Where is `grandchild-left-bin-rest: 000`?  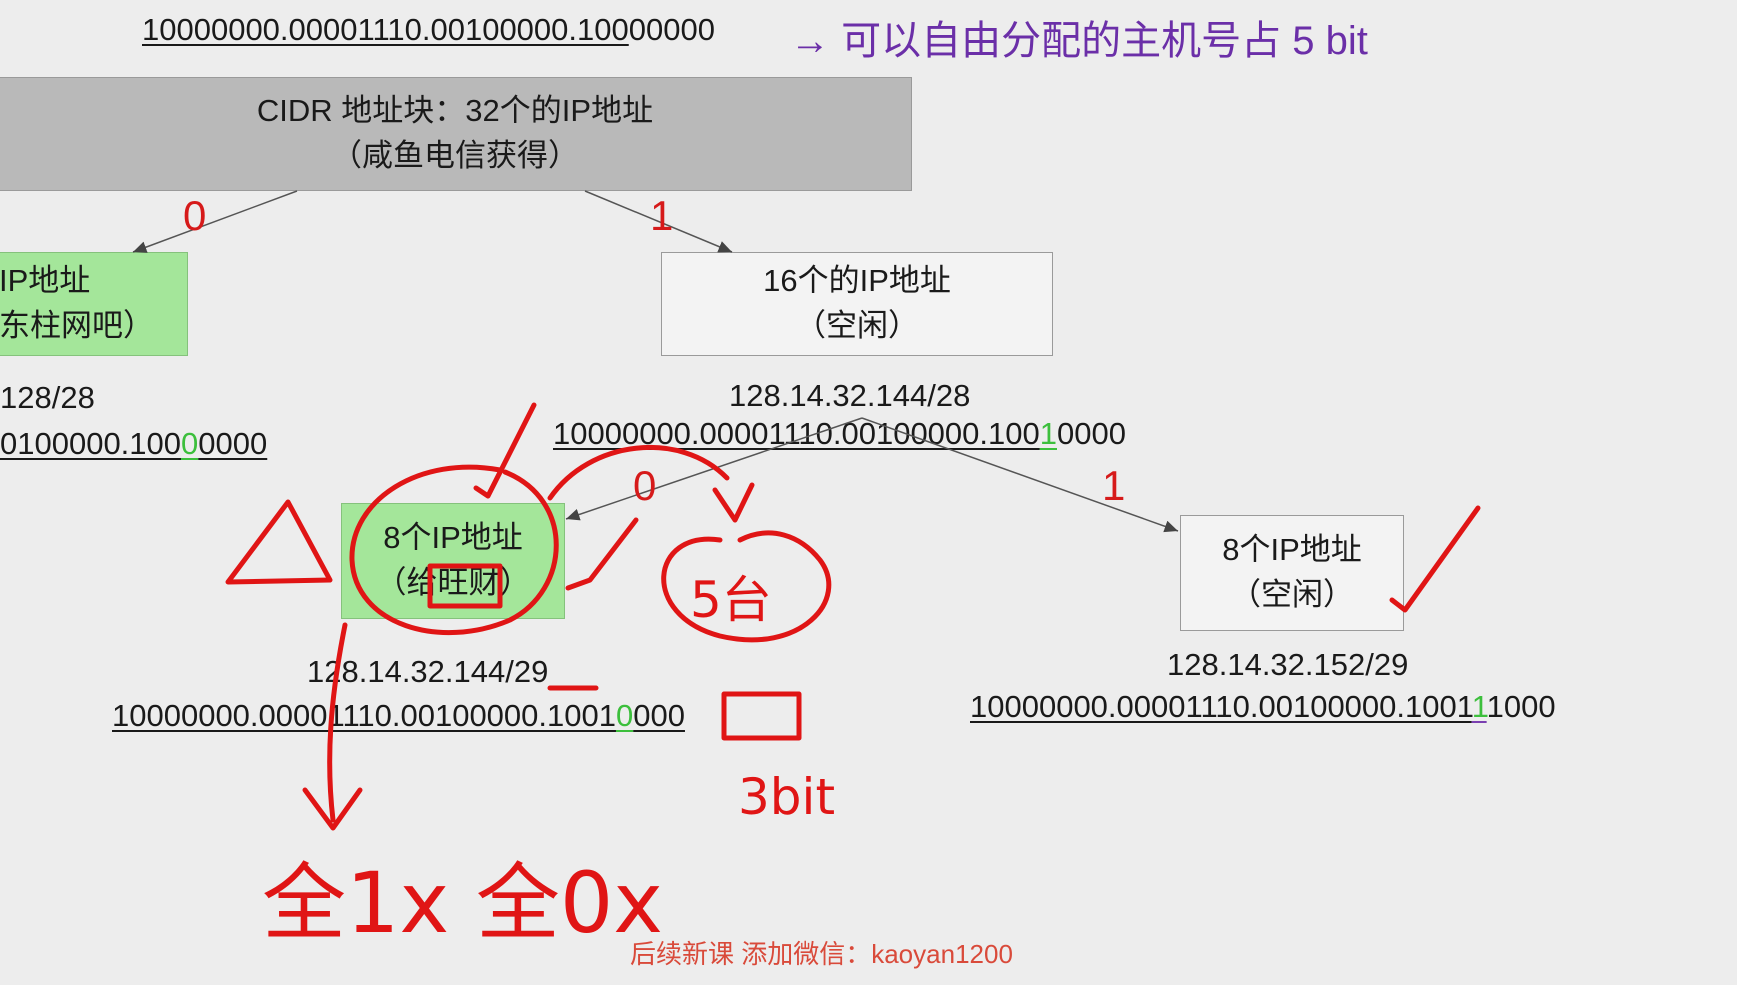 grandchild-left-bin-rest: 000 is located at coordinates (659, 715).